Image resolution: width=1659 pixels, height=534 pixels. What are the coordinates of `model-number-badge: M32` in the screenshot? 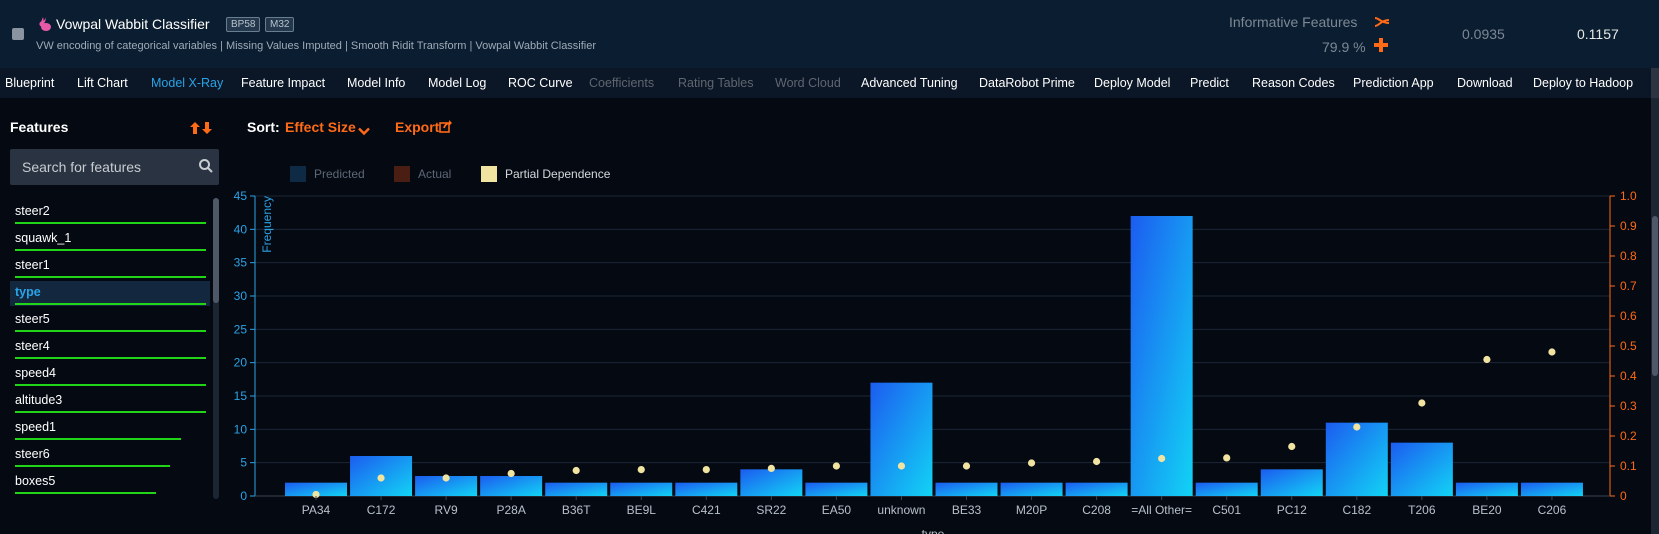 It's located at (280, 24).